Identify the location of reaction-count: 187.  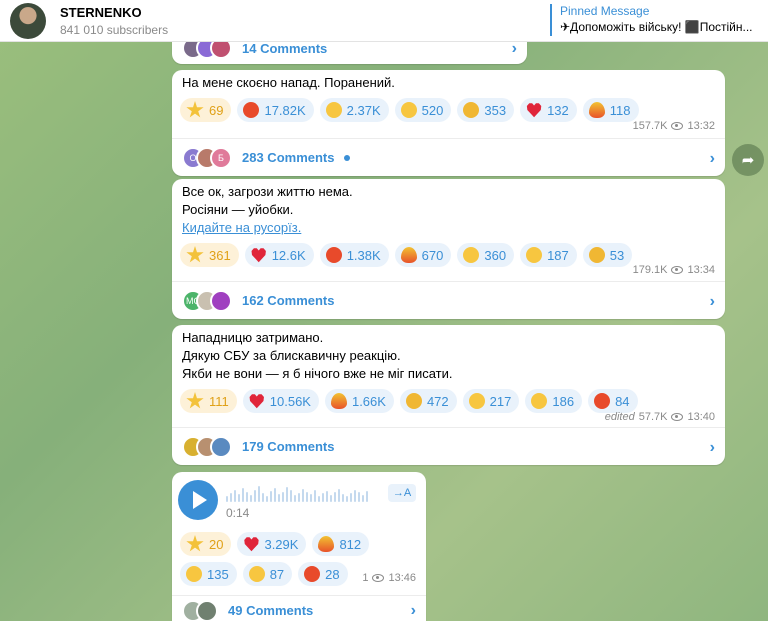
(558, 255).